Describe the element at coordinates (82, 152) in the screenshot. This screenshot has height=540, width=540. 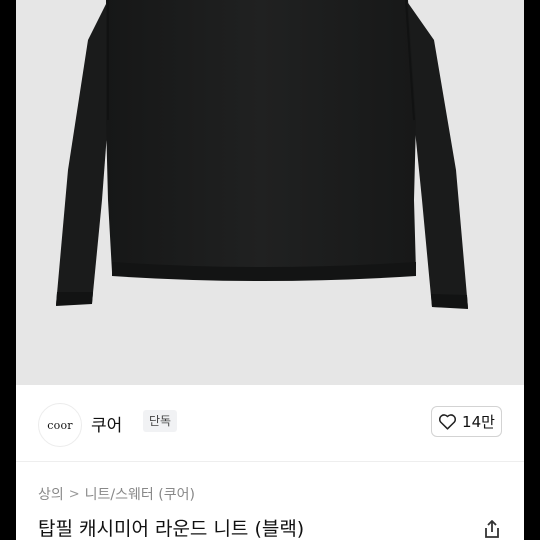
I see `sweater-left-sleeve` at that location.